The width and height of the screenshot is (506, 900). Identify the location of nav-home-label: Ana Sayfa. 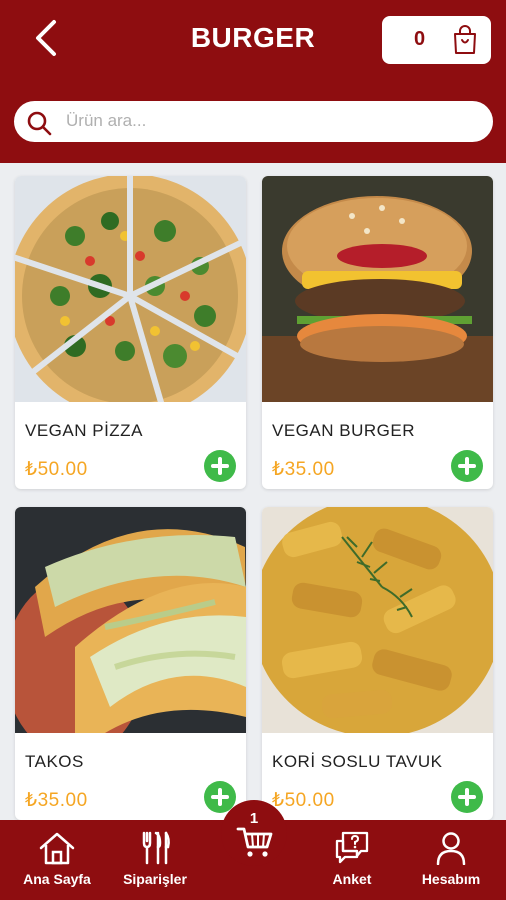
(57, 879).